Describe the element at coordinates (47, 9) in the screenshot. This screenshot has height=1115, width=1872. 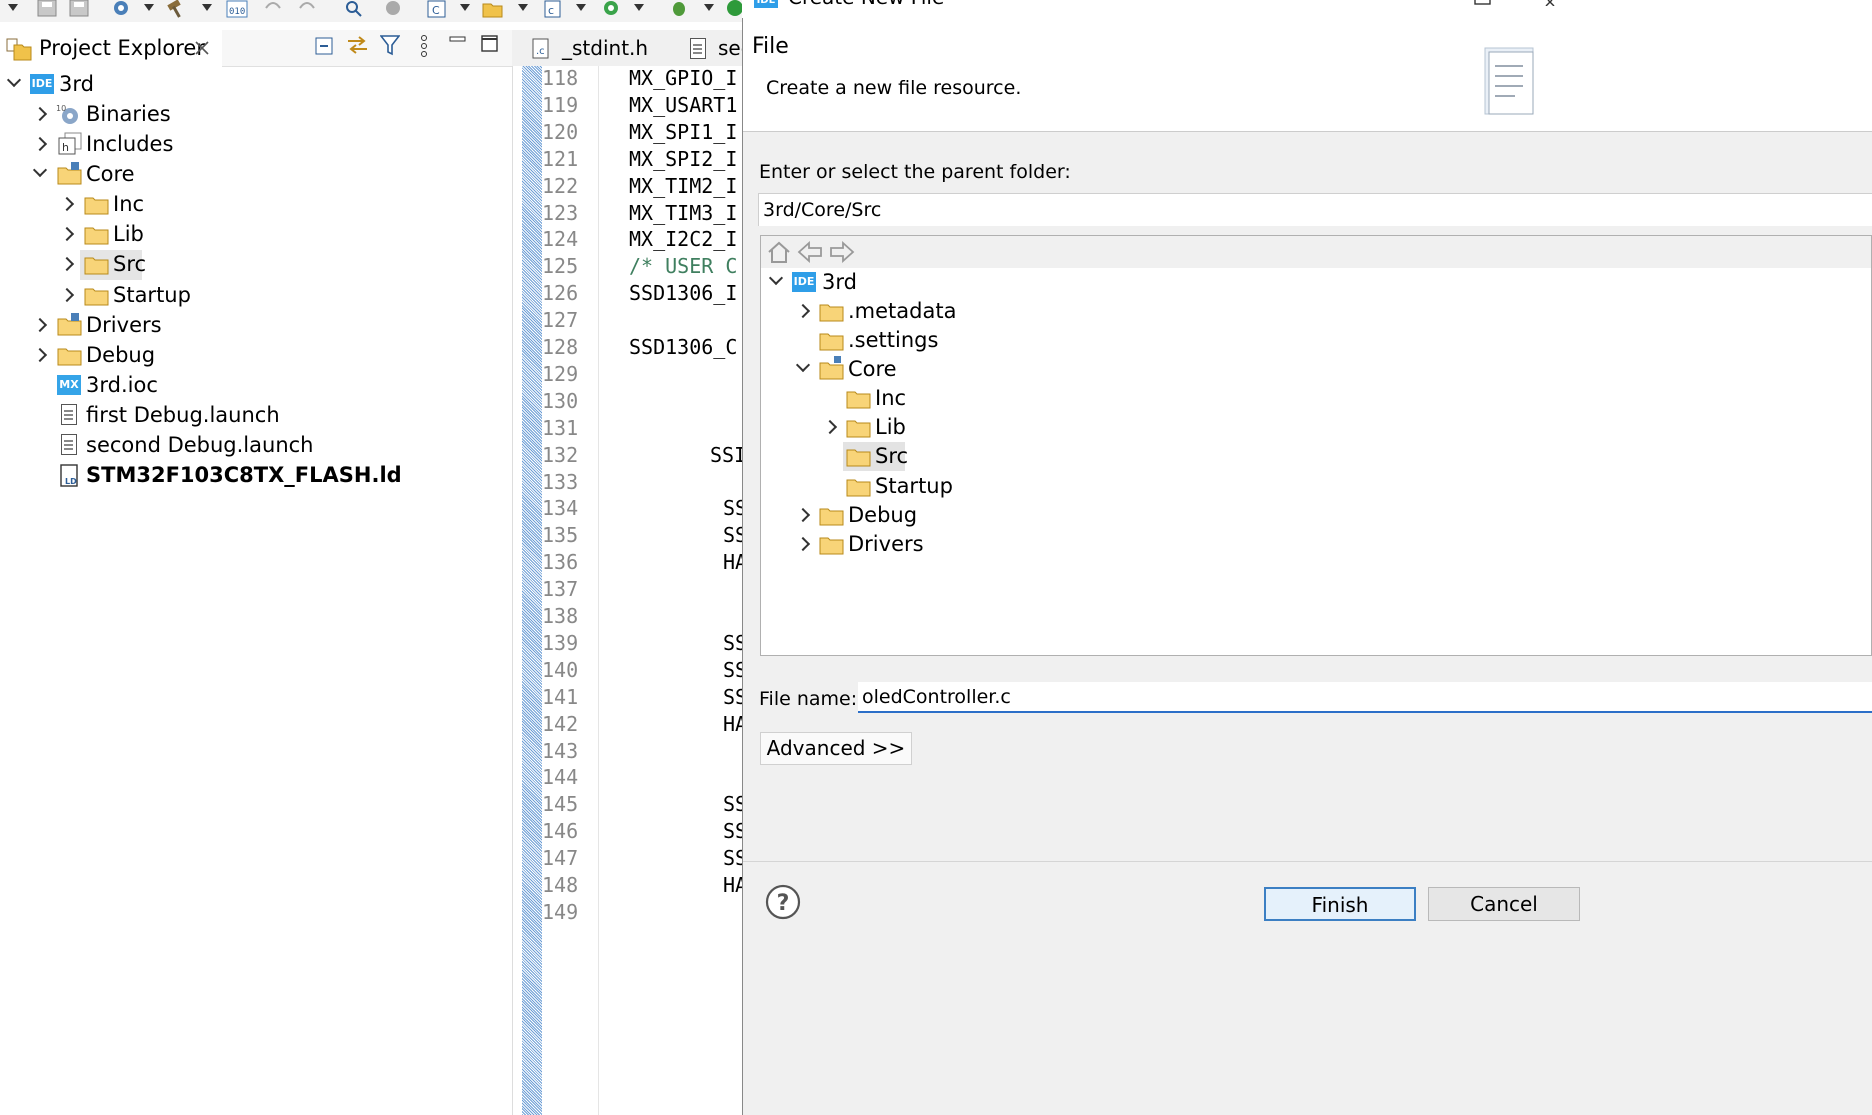
I see `save-icon` at that location.